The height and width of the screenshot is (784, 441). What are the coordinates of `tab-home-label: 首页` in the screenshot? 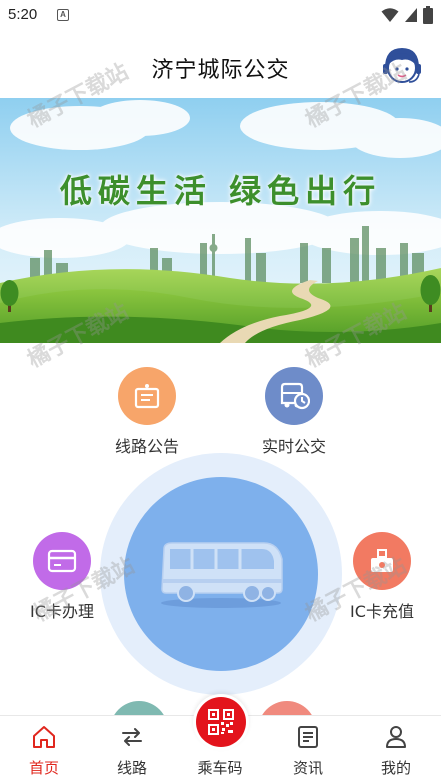 It's located at (43, 768).